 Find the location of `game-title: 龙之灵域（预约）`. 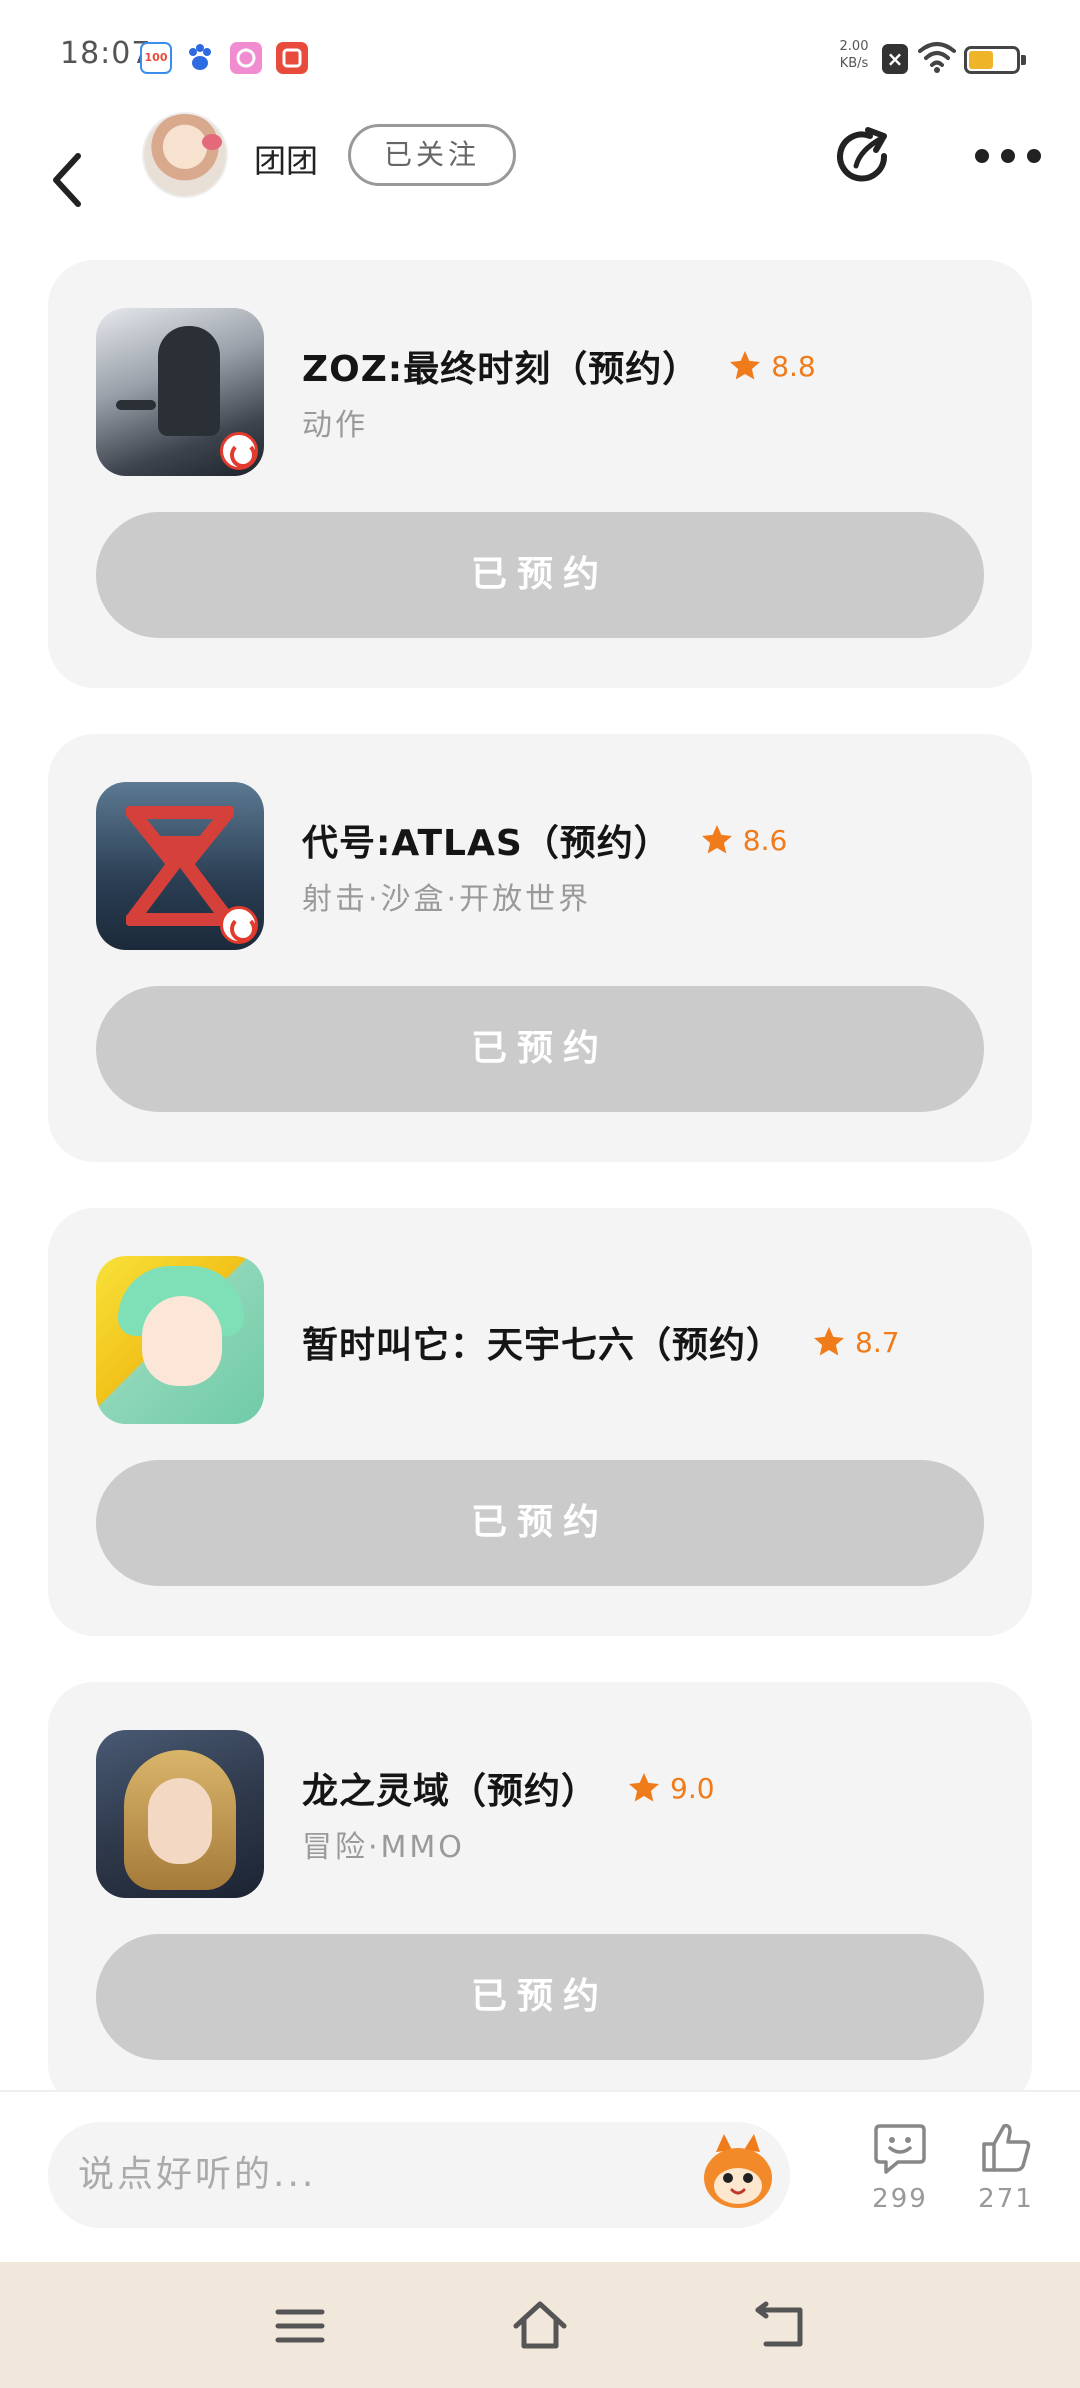

game-title: 龙之灵域（预约） is located at coordinates (450, 1788).